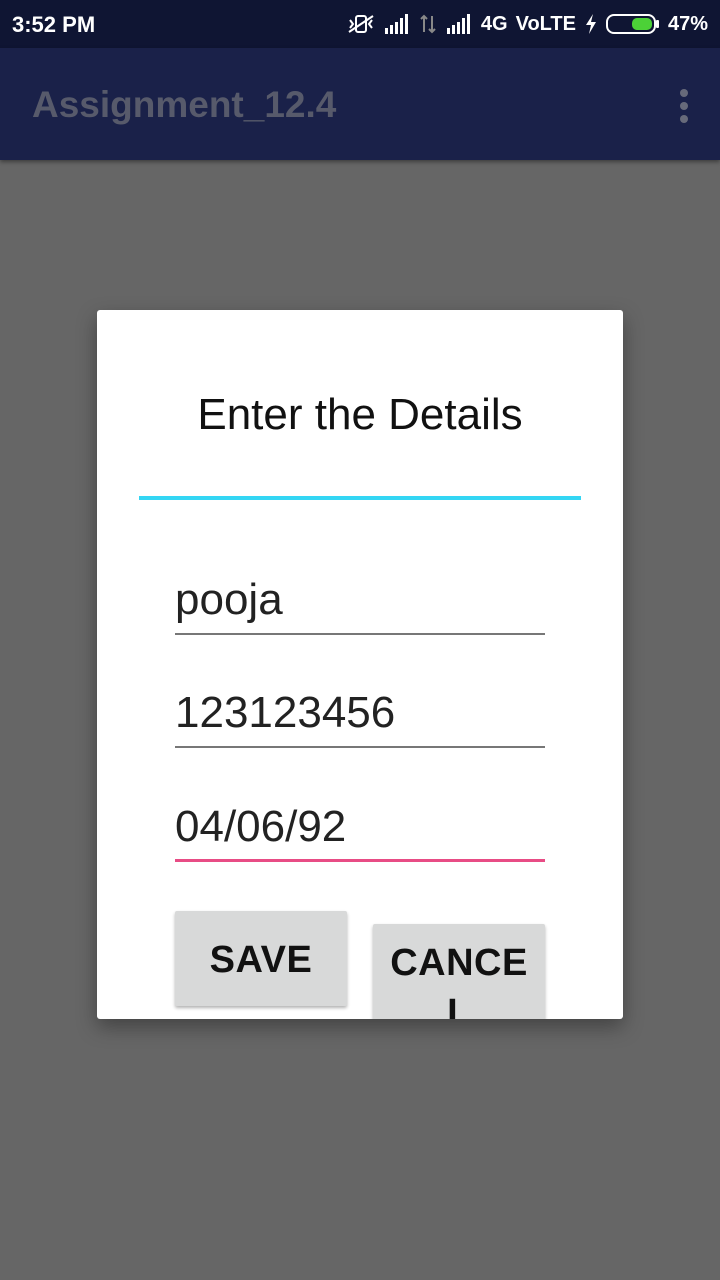  I want to click on more-vert-icon, so click(684, 106).